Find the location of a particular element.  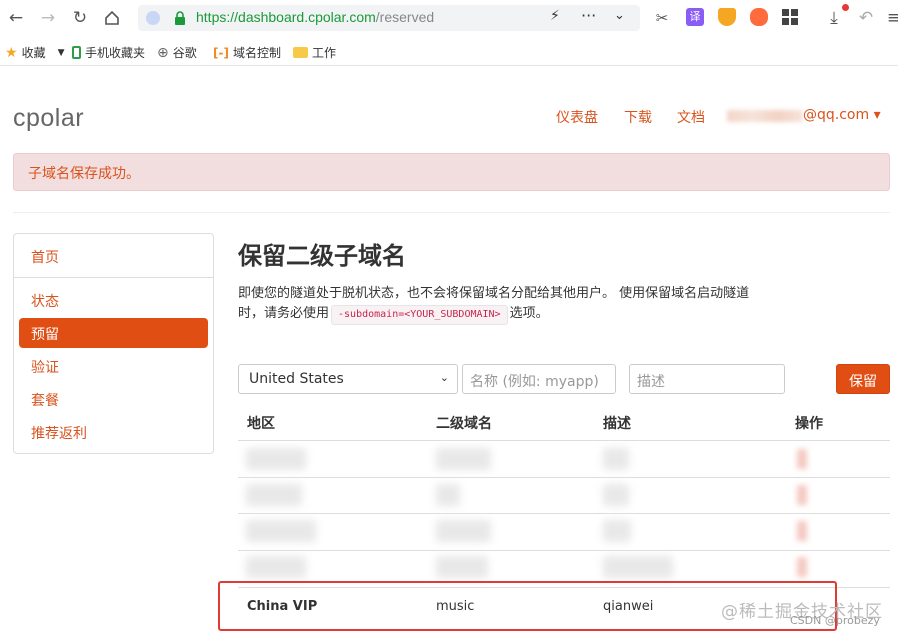

gamepad-icon is located at coordinates (759, 17).